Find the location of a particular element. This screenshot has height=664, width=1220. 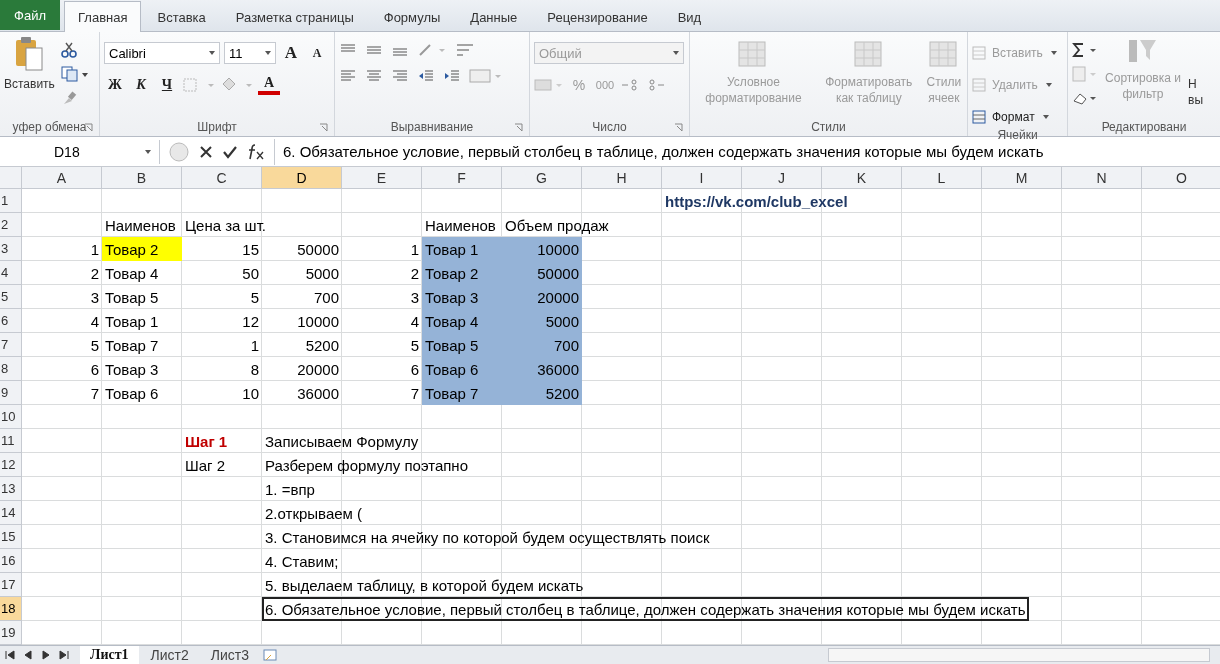

name-box: D18 is located at coordinates (80, 151).